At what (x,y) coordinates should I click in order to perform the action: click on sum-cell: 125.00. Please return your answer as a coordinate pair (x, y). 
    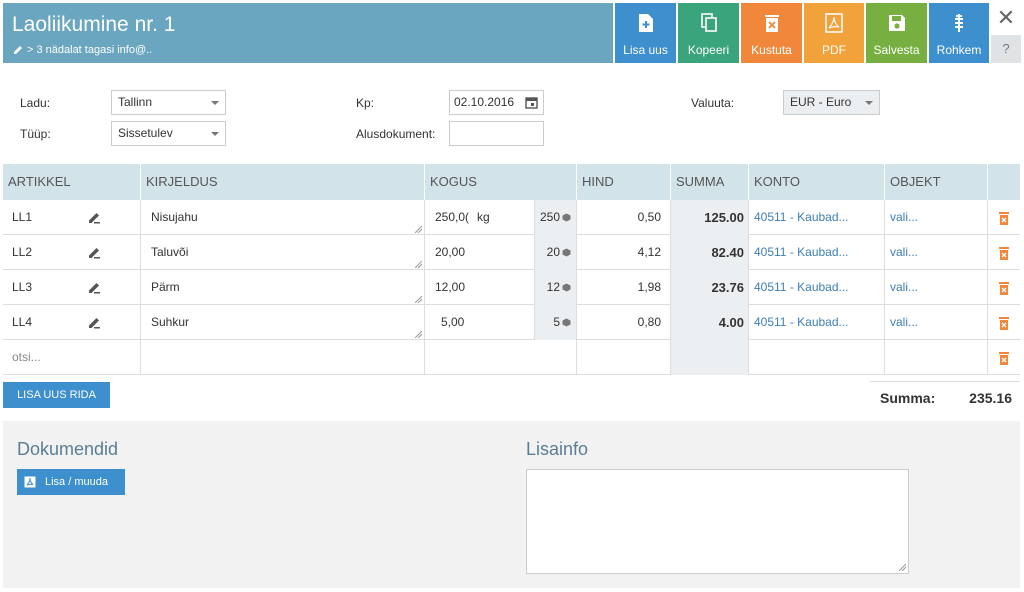
    Looking at the image, I should click on (709, 217).